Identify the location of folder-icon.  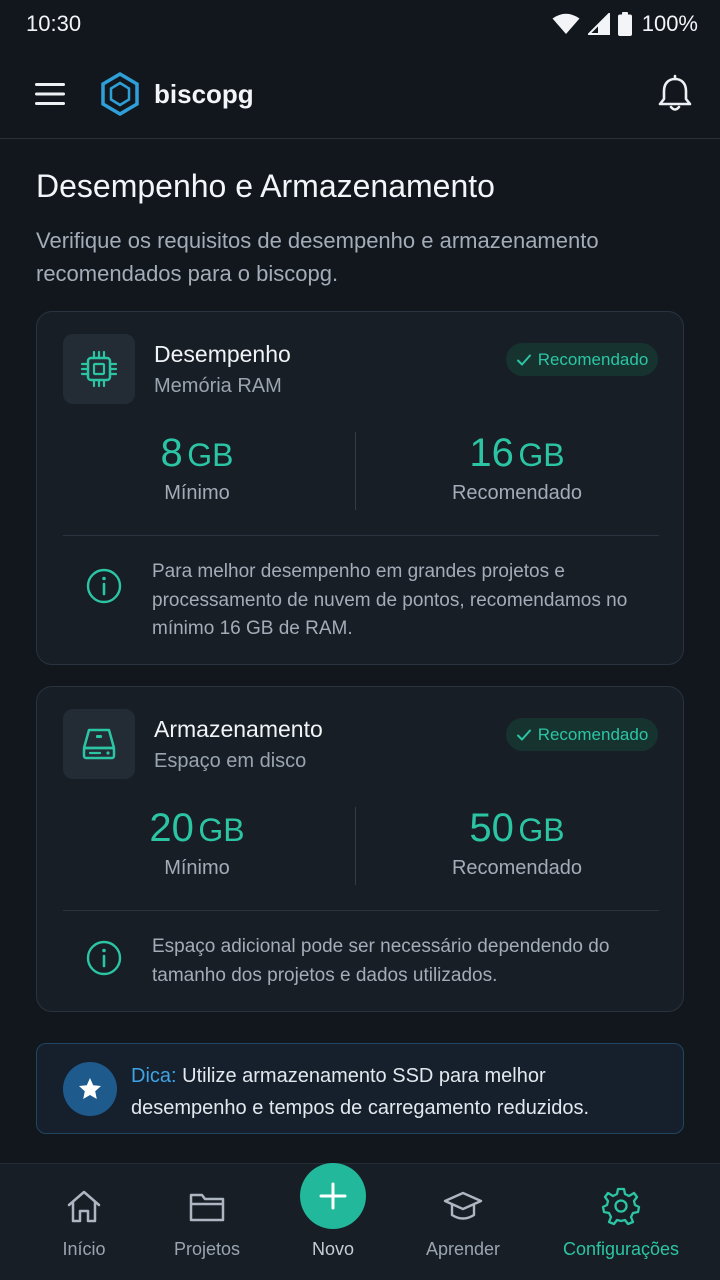
(207, 1207).